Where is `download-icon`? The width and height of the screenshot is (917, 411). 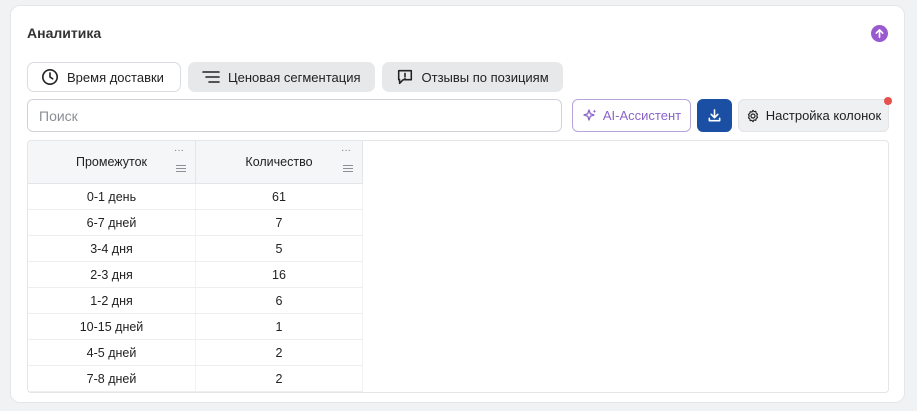
download-icon is located at coordinates (714, 115).